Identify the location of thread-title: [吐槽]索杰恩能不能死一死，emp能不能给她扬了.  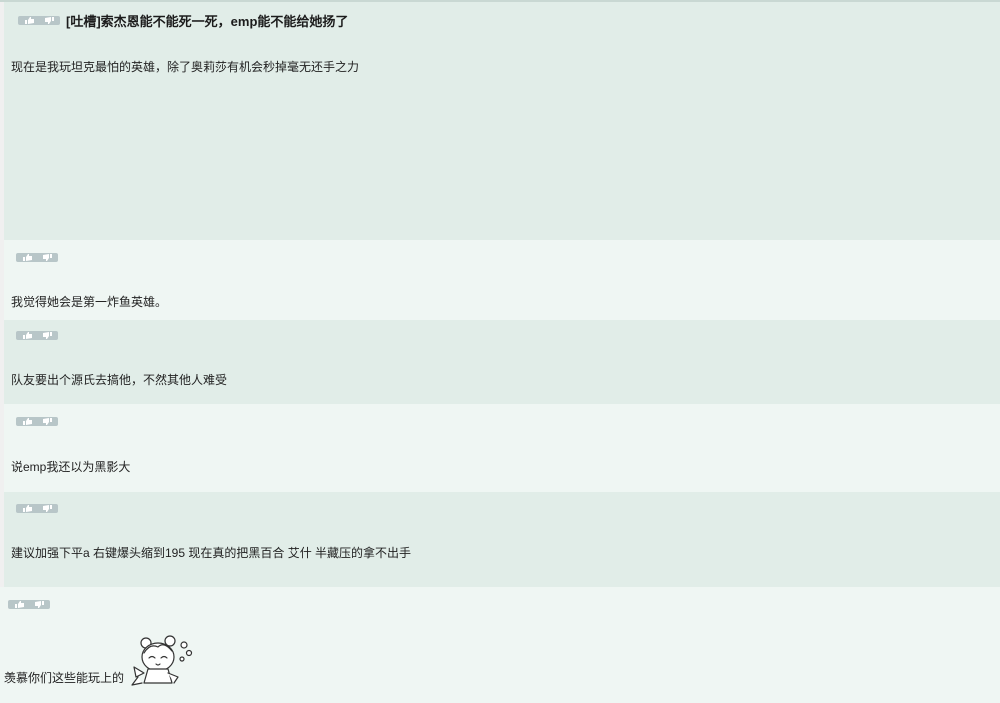
(207, 20).